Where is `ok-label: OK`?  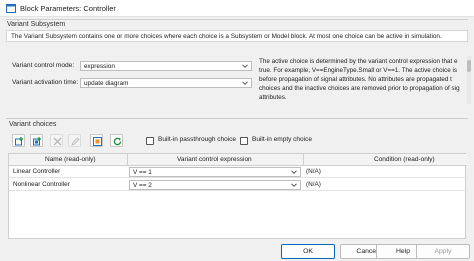
ok-label: OK is located at coordinates (308, 251).